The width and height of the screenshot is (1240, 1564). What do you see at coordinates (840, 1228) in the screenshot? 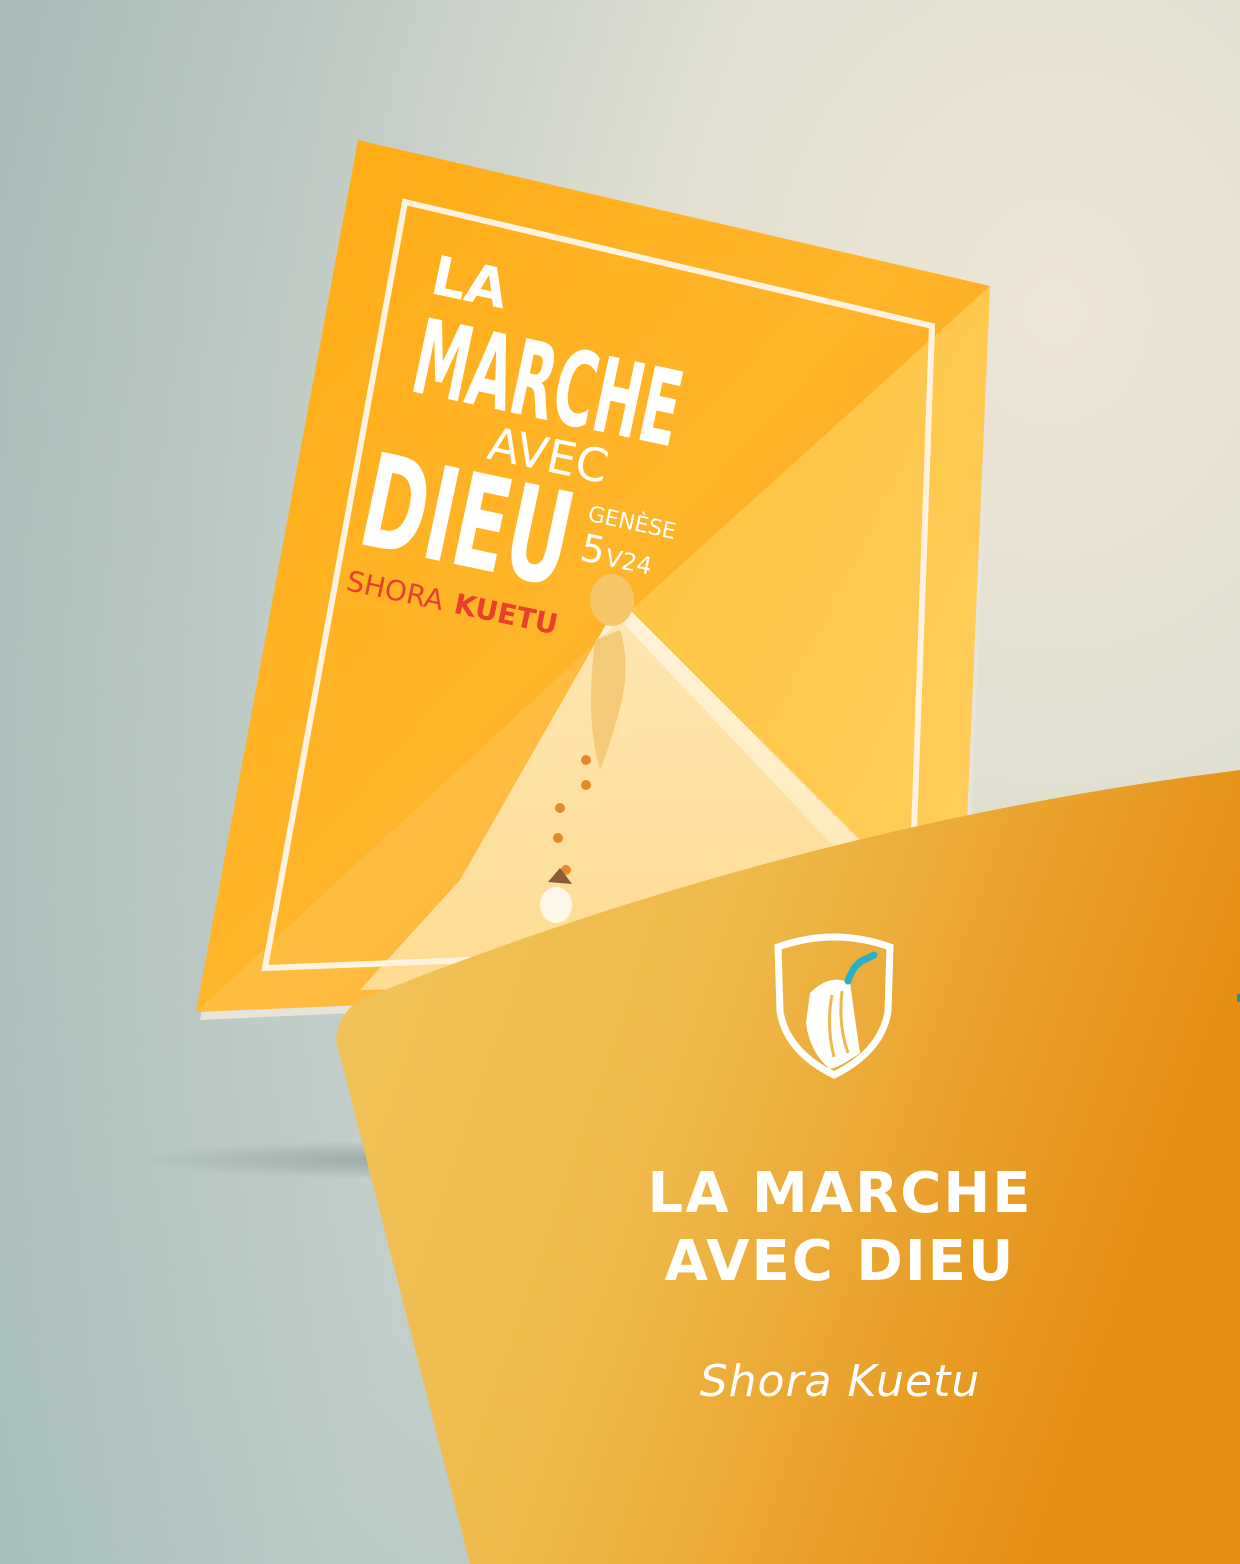
I see `panel-title: LA MARCHE AVEC DIEU` at bounding box center [840, 1228].